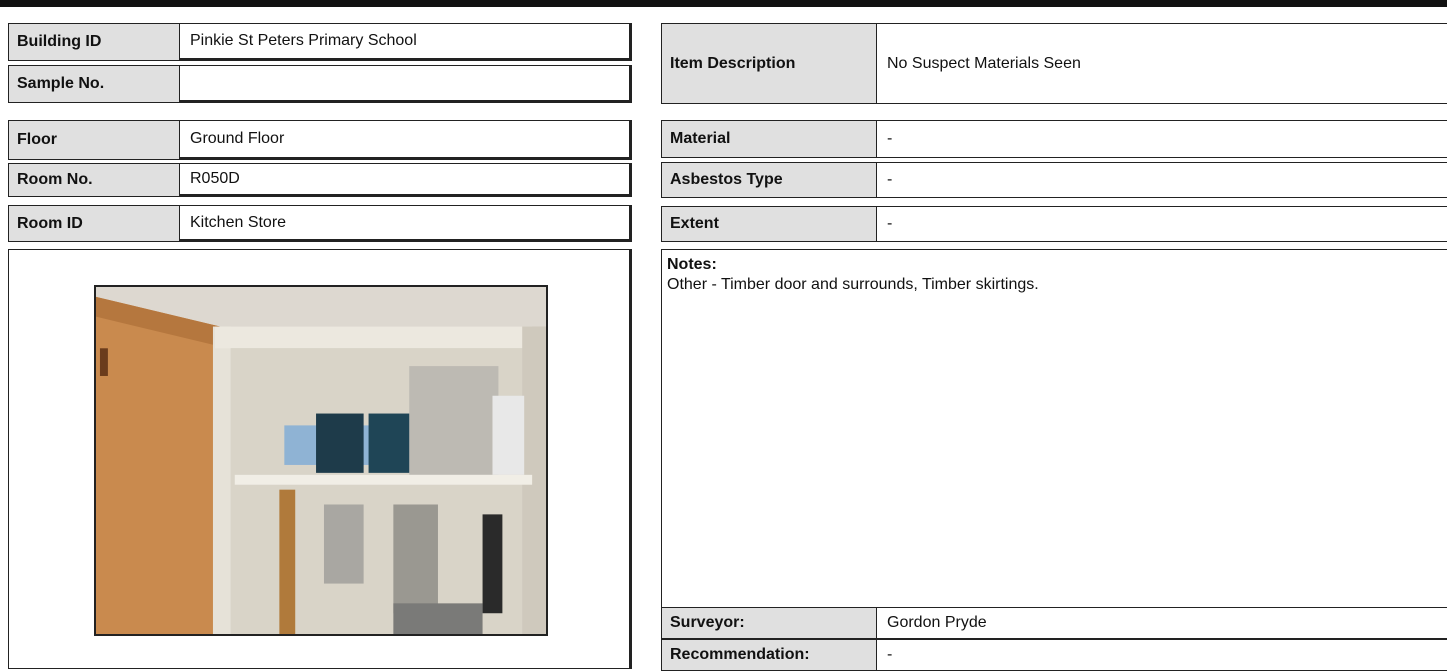 The image size is (1447, 671). Describe the element at coordinates (1161, 623) in the screenshot. I see `surveyor-value: Gordon Pryde` at that location.